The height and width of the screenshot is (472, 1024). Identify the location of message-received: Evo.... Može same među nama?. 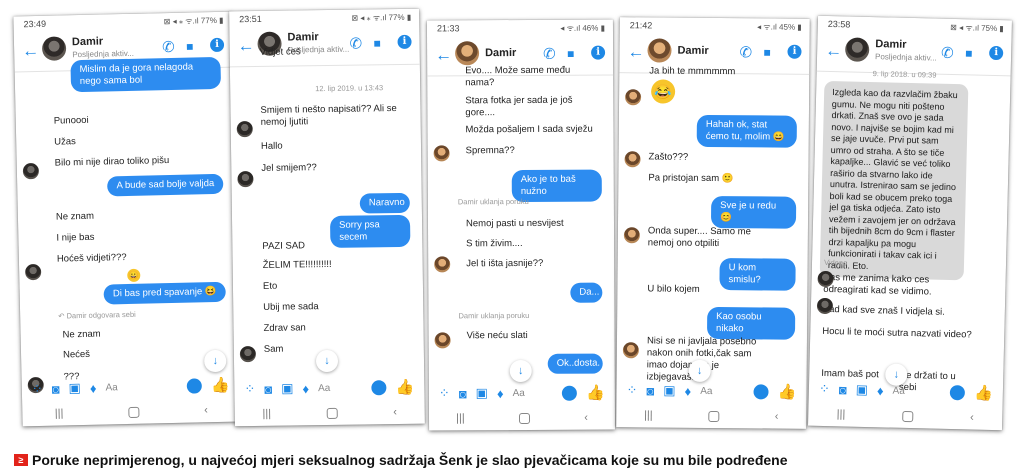
(520, 77).